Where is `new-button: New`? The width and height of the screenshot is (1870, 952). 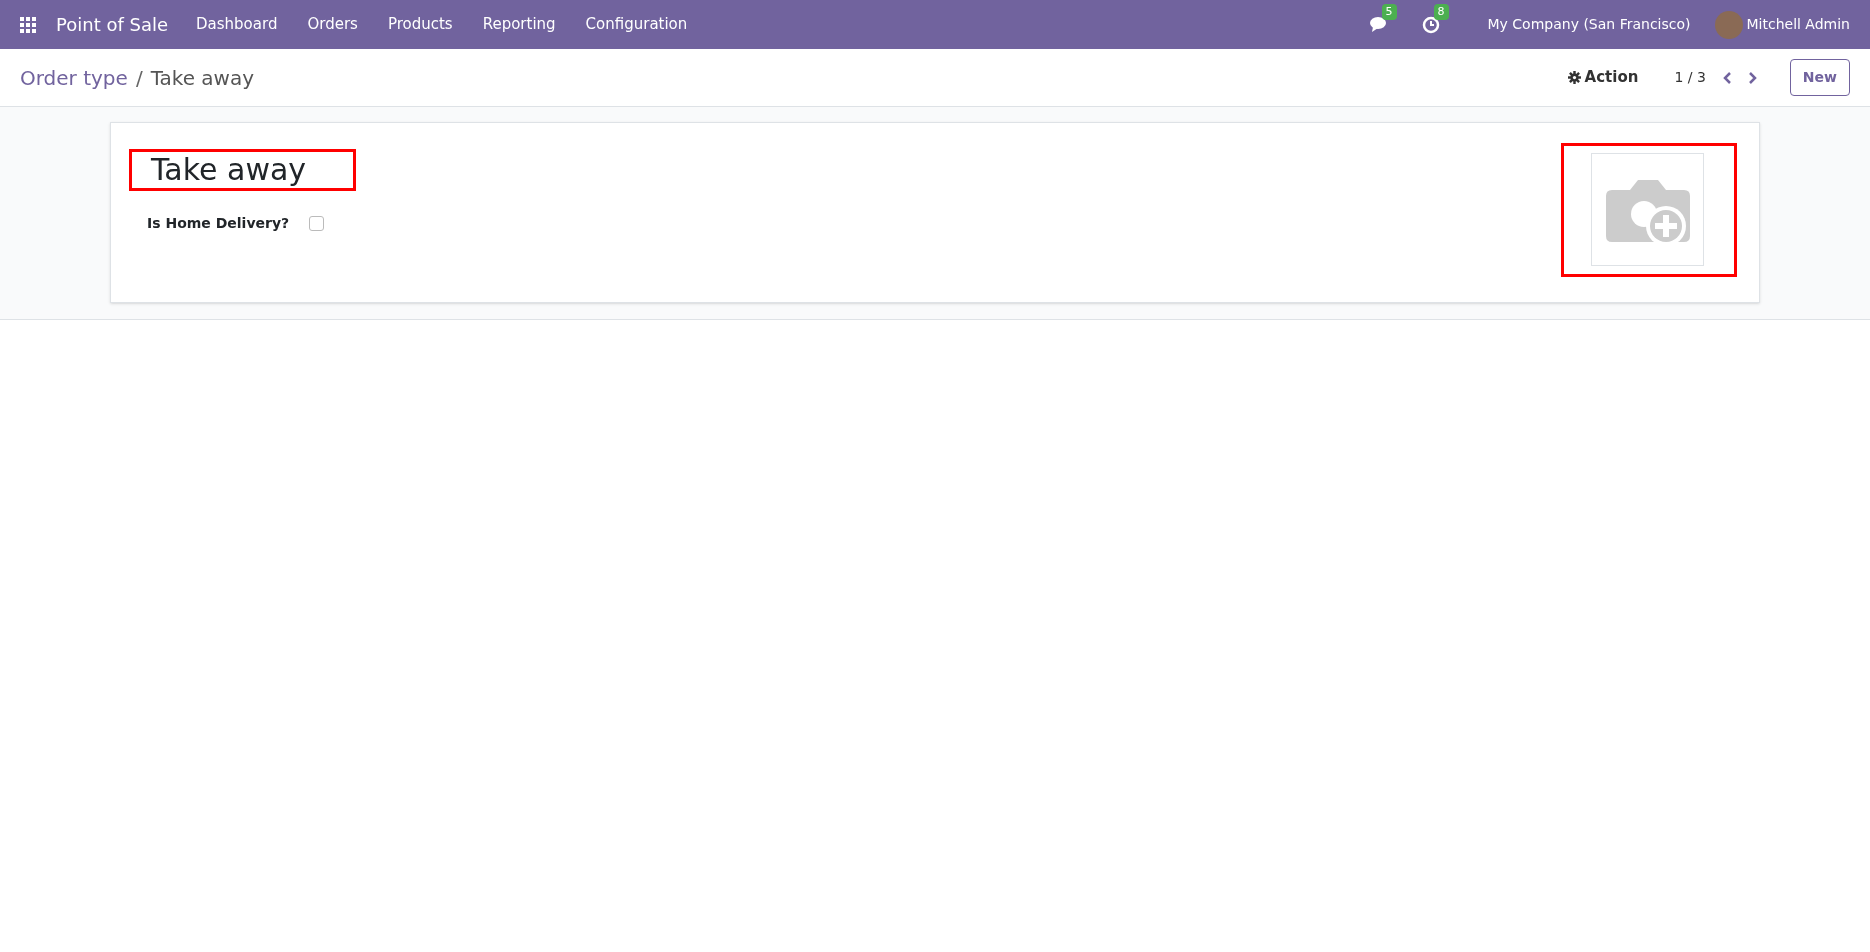
new-button: New is located at coordinates (1819, 77).